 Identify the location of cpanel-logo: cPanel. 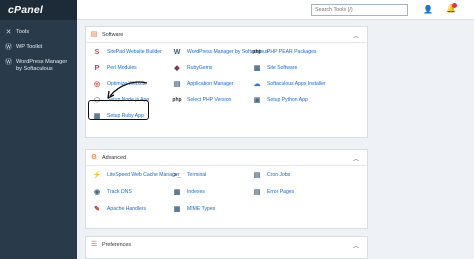
(25, 10).